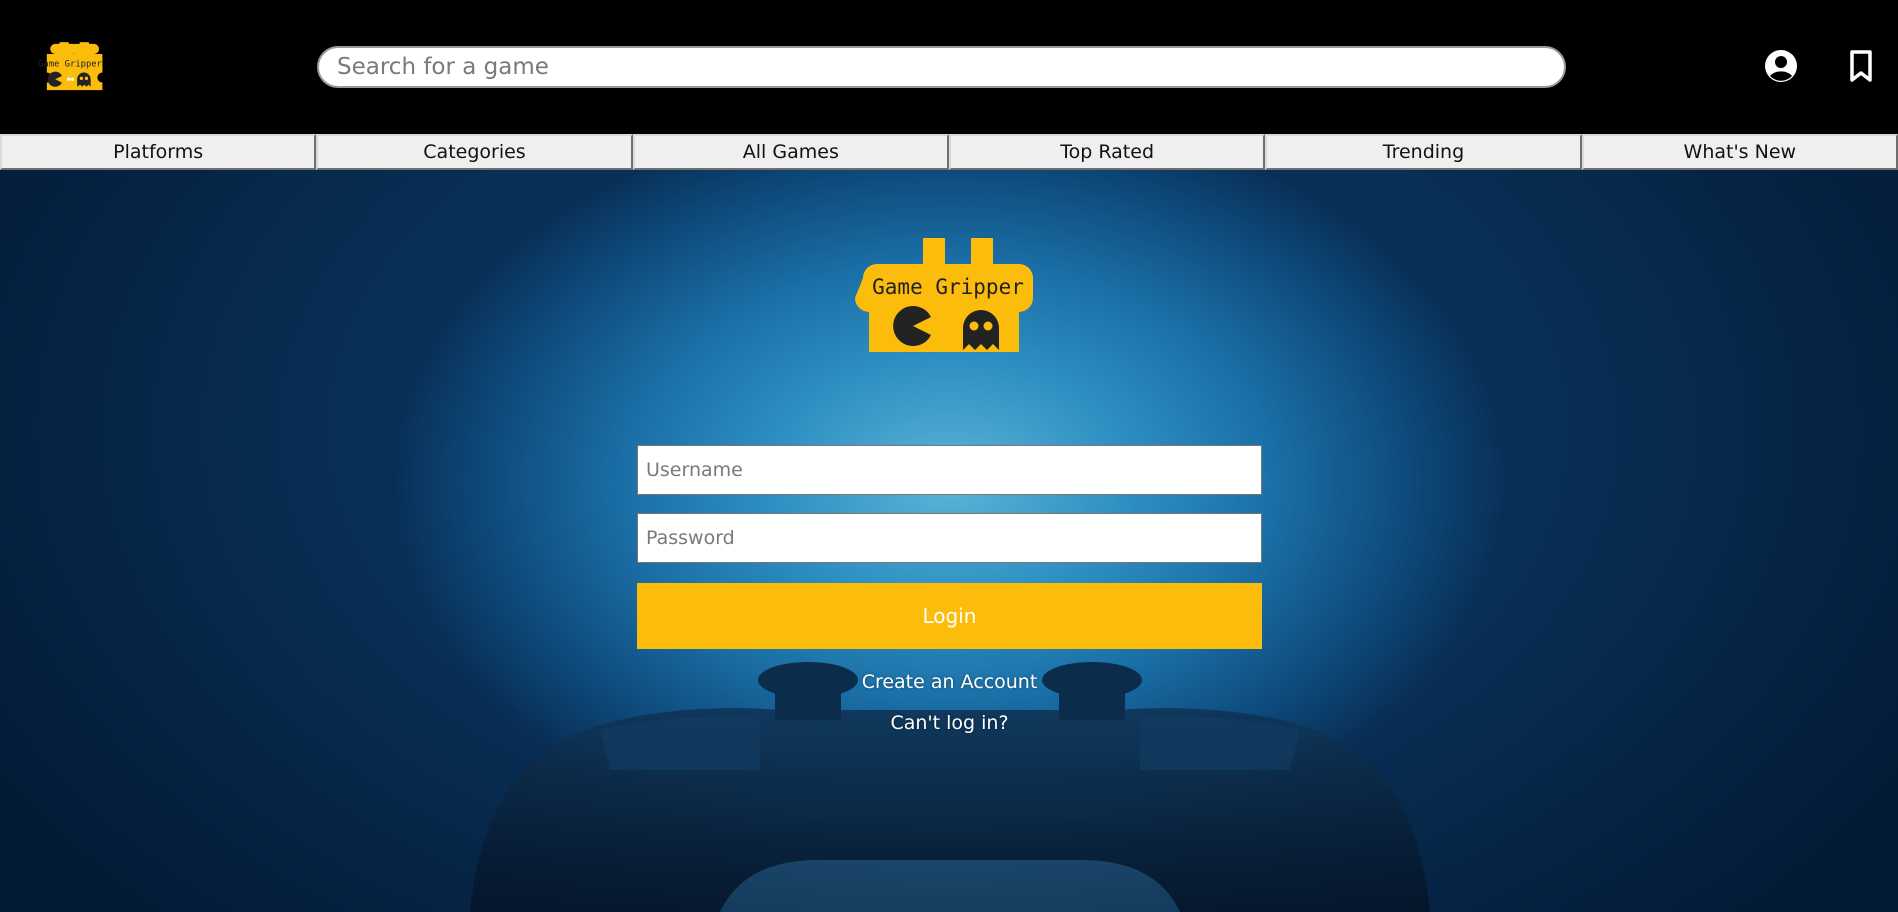 The height and width of the screenshot is (912, 1898). What do you see at coordinates (474, 152) in the screenshot?
I see `nav-categories: Categories` at bounding box center [474, 152].